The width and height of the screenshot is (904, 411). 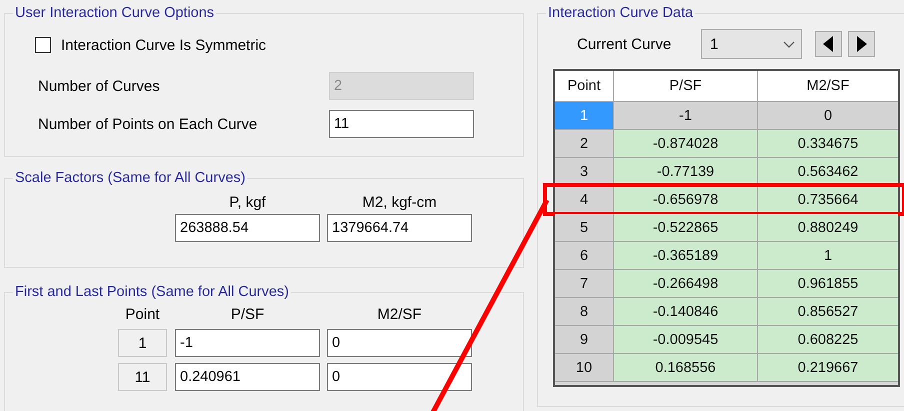 I want to click on row-header: 5, so click(x=584, y=228).